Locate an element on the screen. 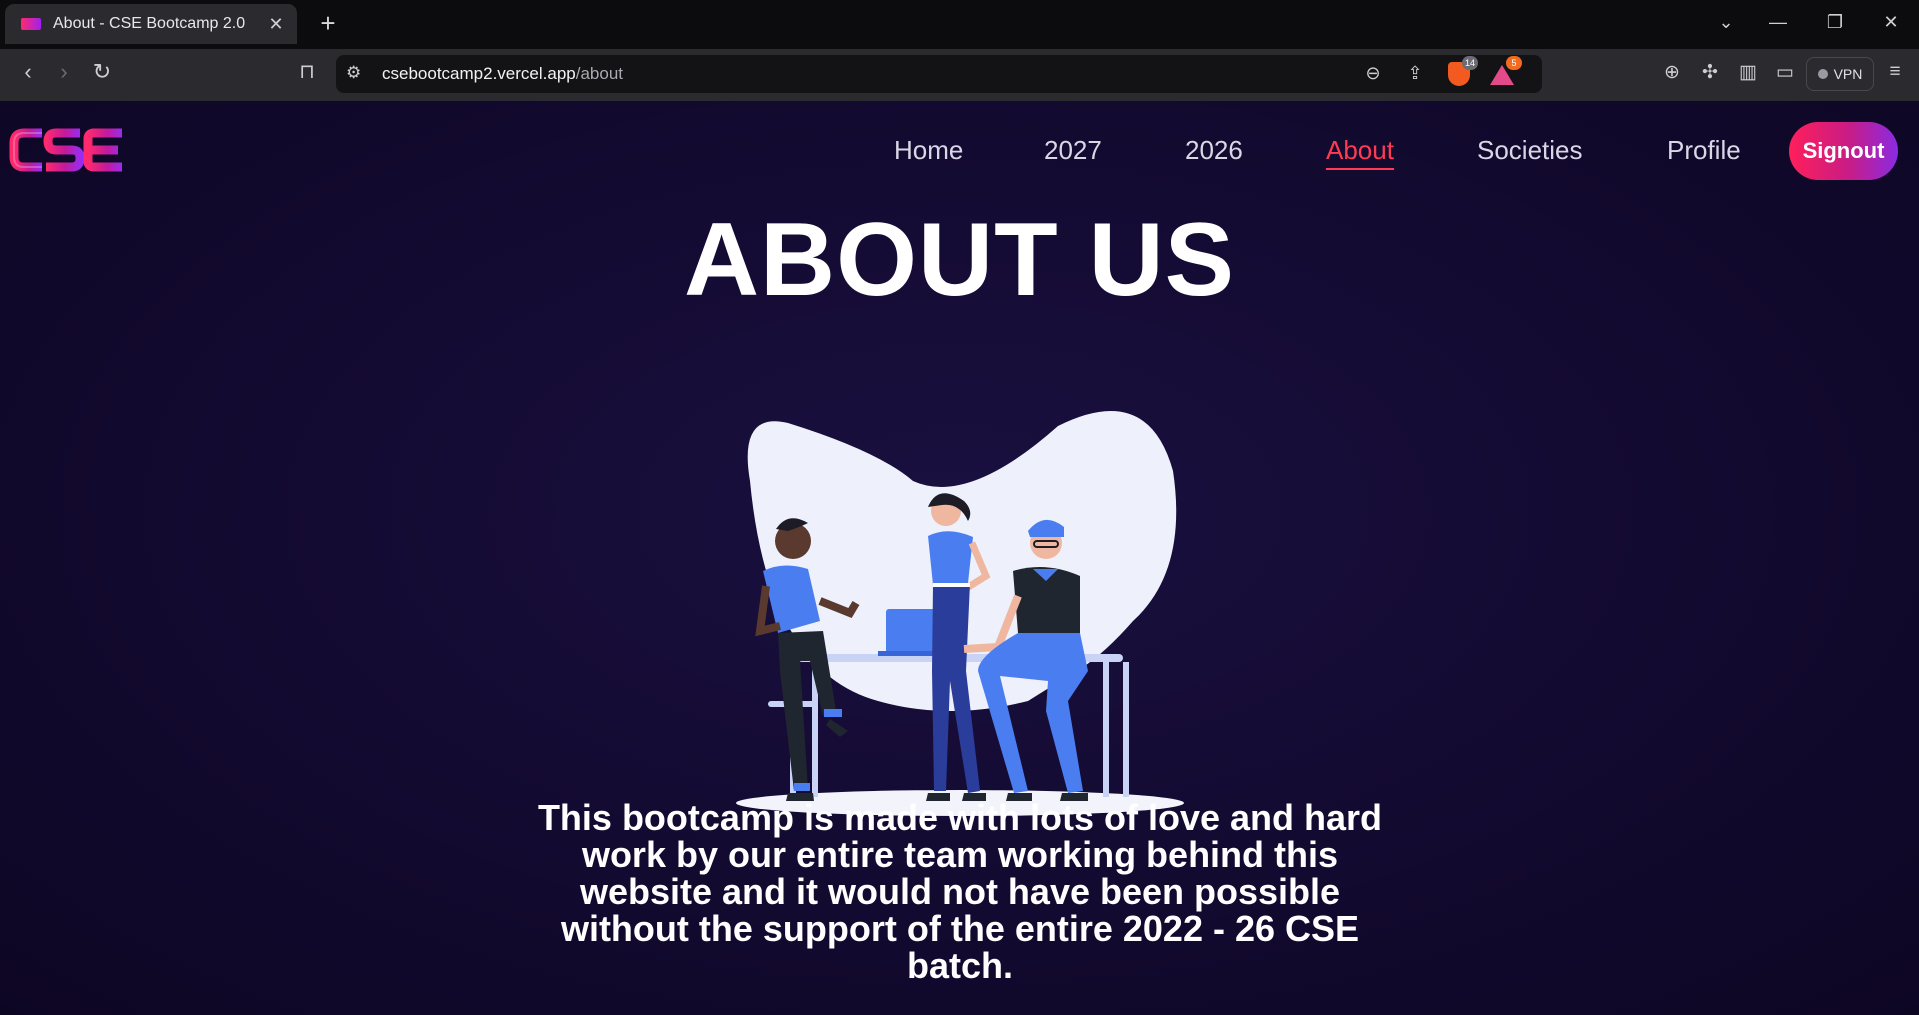  site-settings-icon: ⚙ is located at coordinates (353, 73).